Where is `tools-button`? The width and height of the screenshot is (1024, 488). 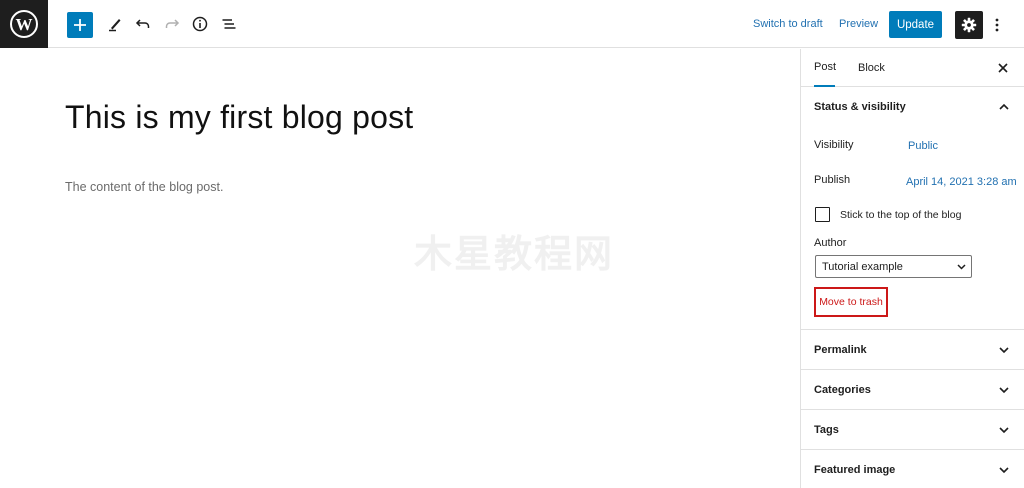
tools-button is located at coordinates (115, 24).